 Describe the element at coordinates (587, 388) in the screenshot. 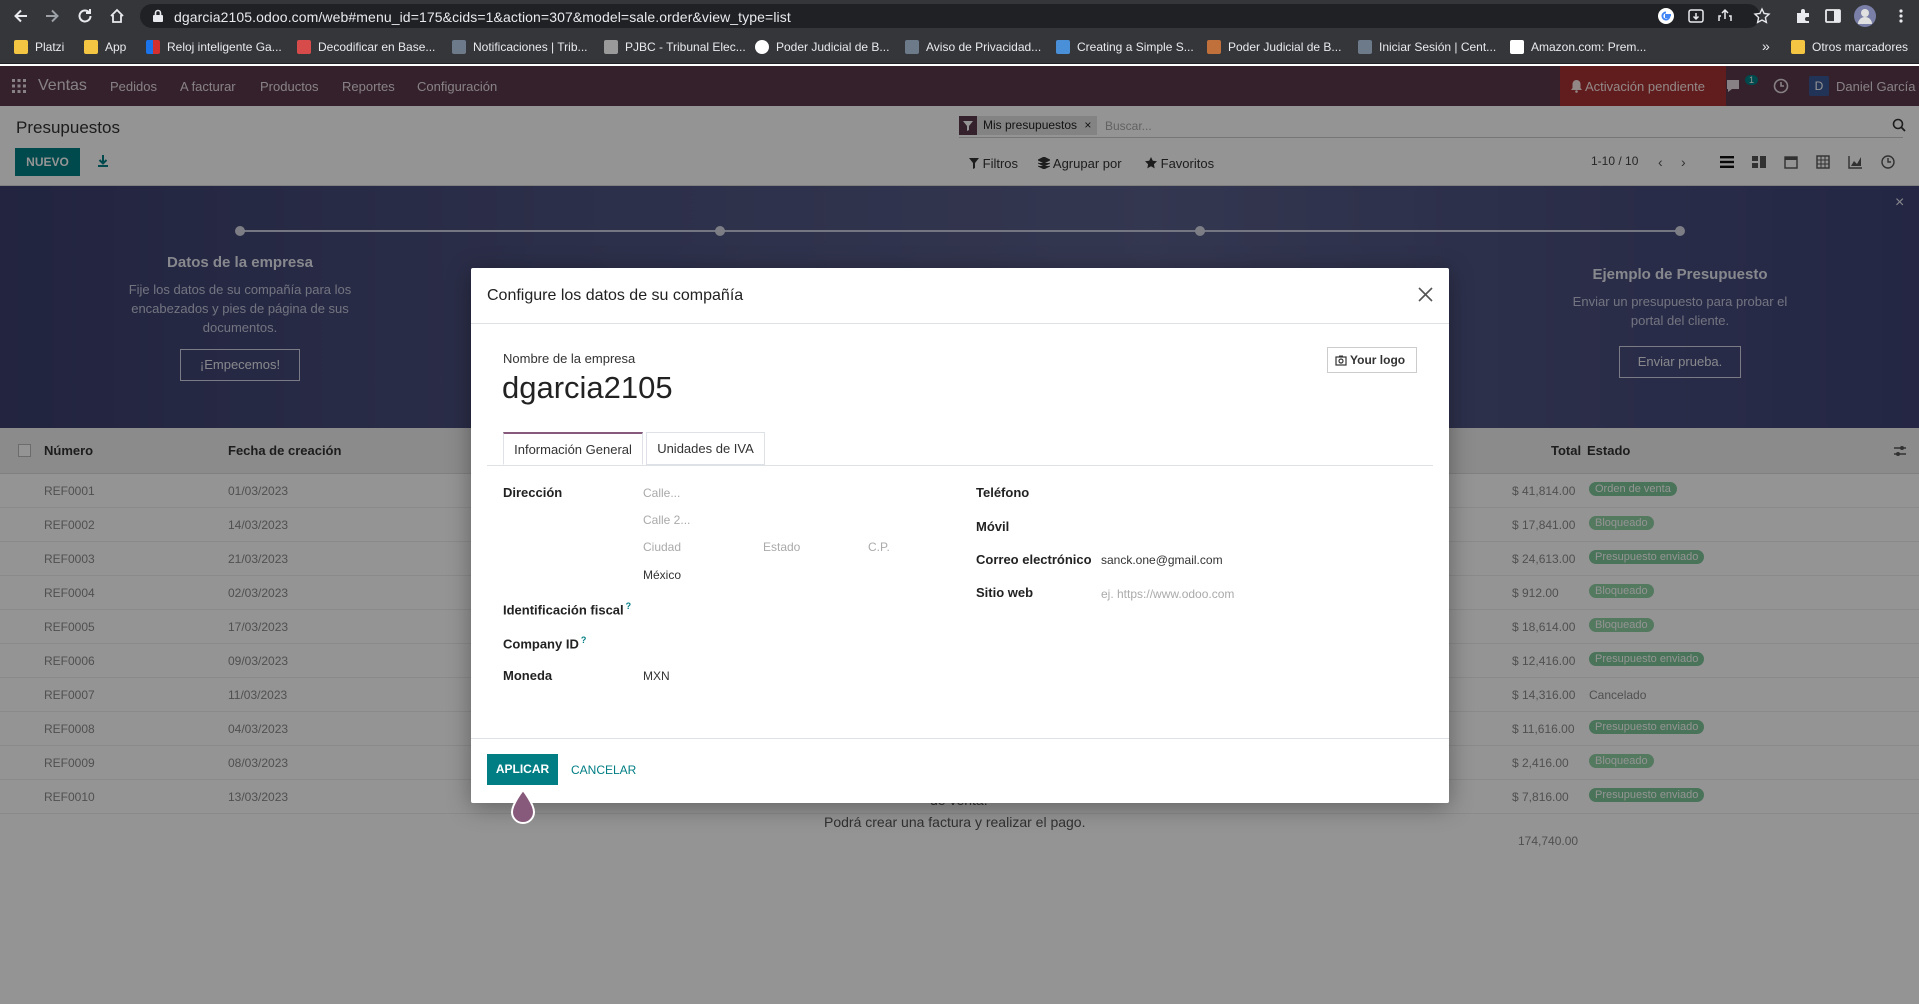

I see `company-name-input: dgarcia2105` at that location.